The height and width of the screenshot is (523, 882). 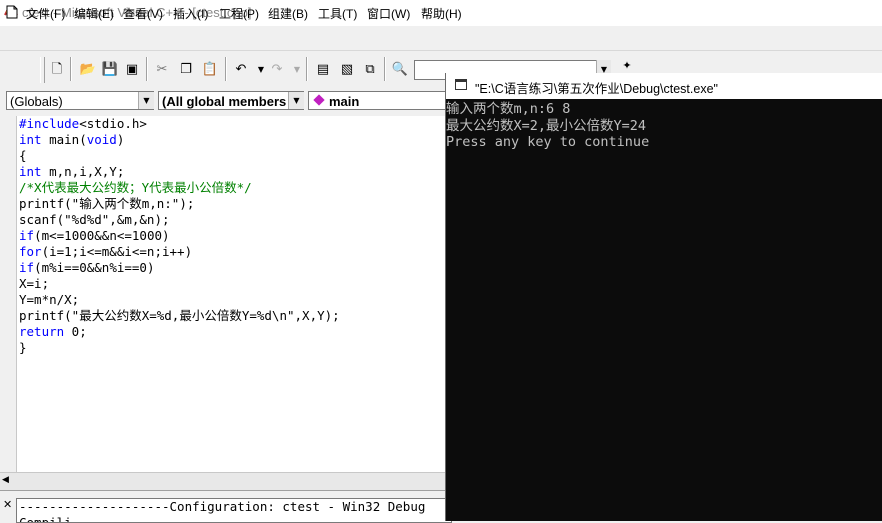 What do you see at coordinates (132, 70) in the screenshot?
I see `save-all-icon: ▣` at bounding box center [132, 70].